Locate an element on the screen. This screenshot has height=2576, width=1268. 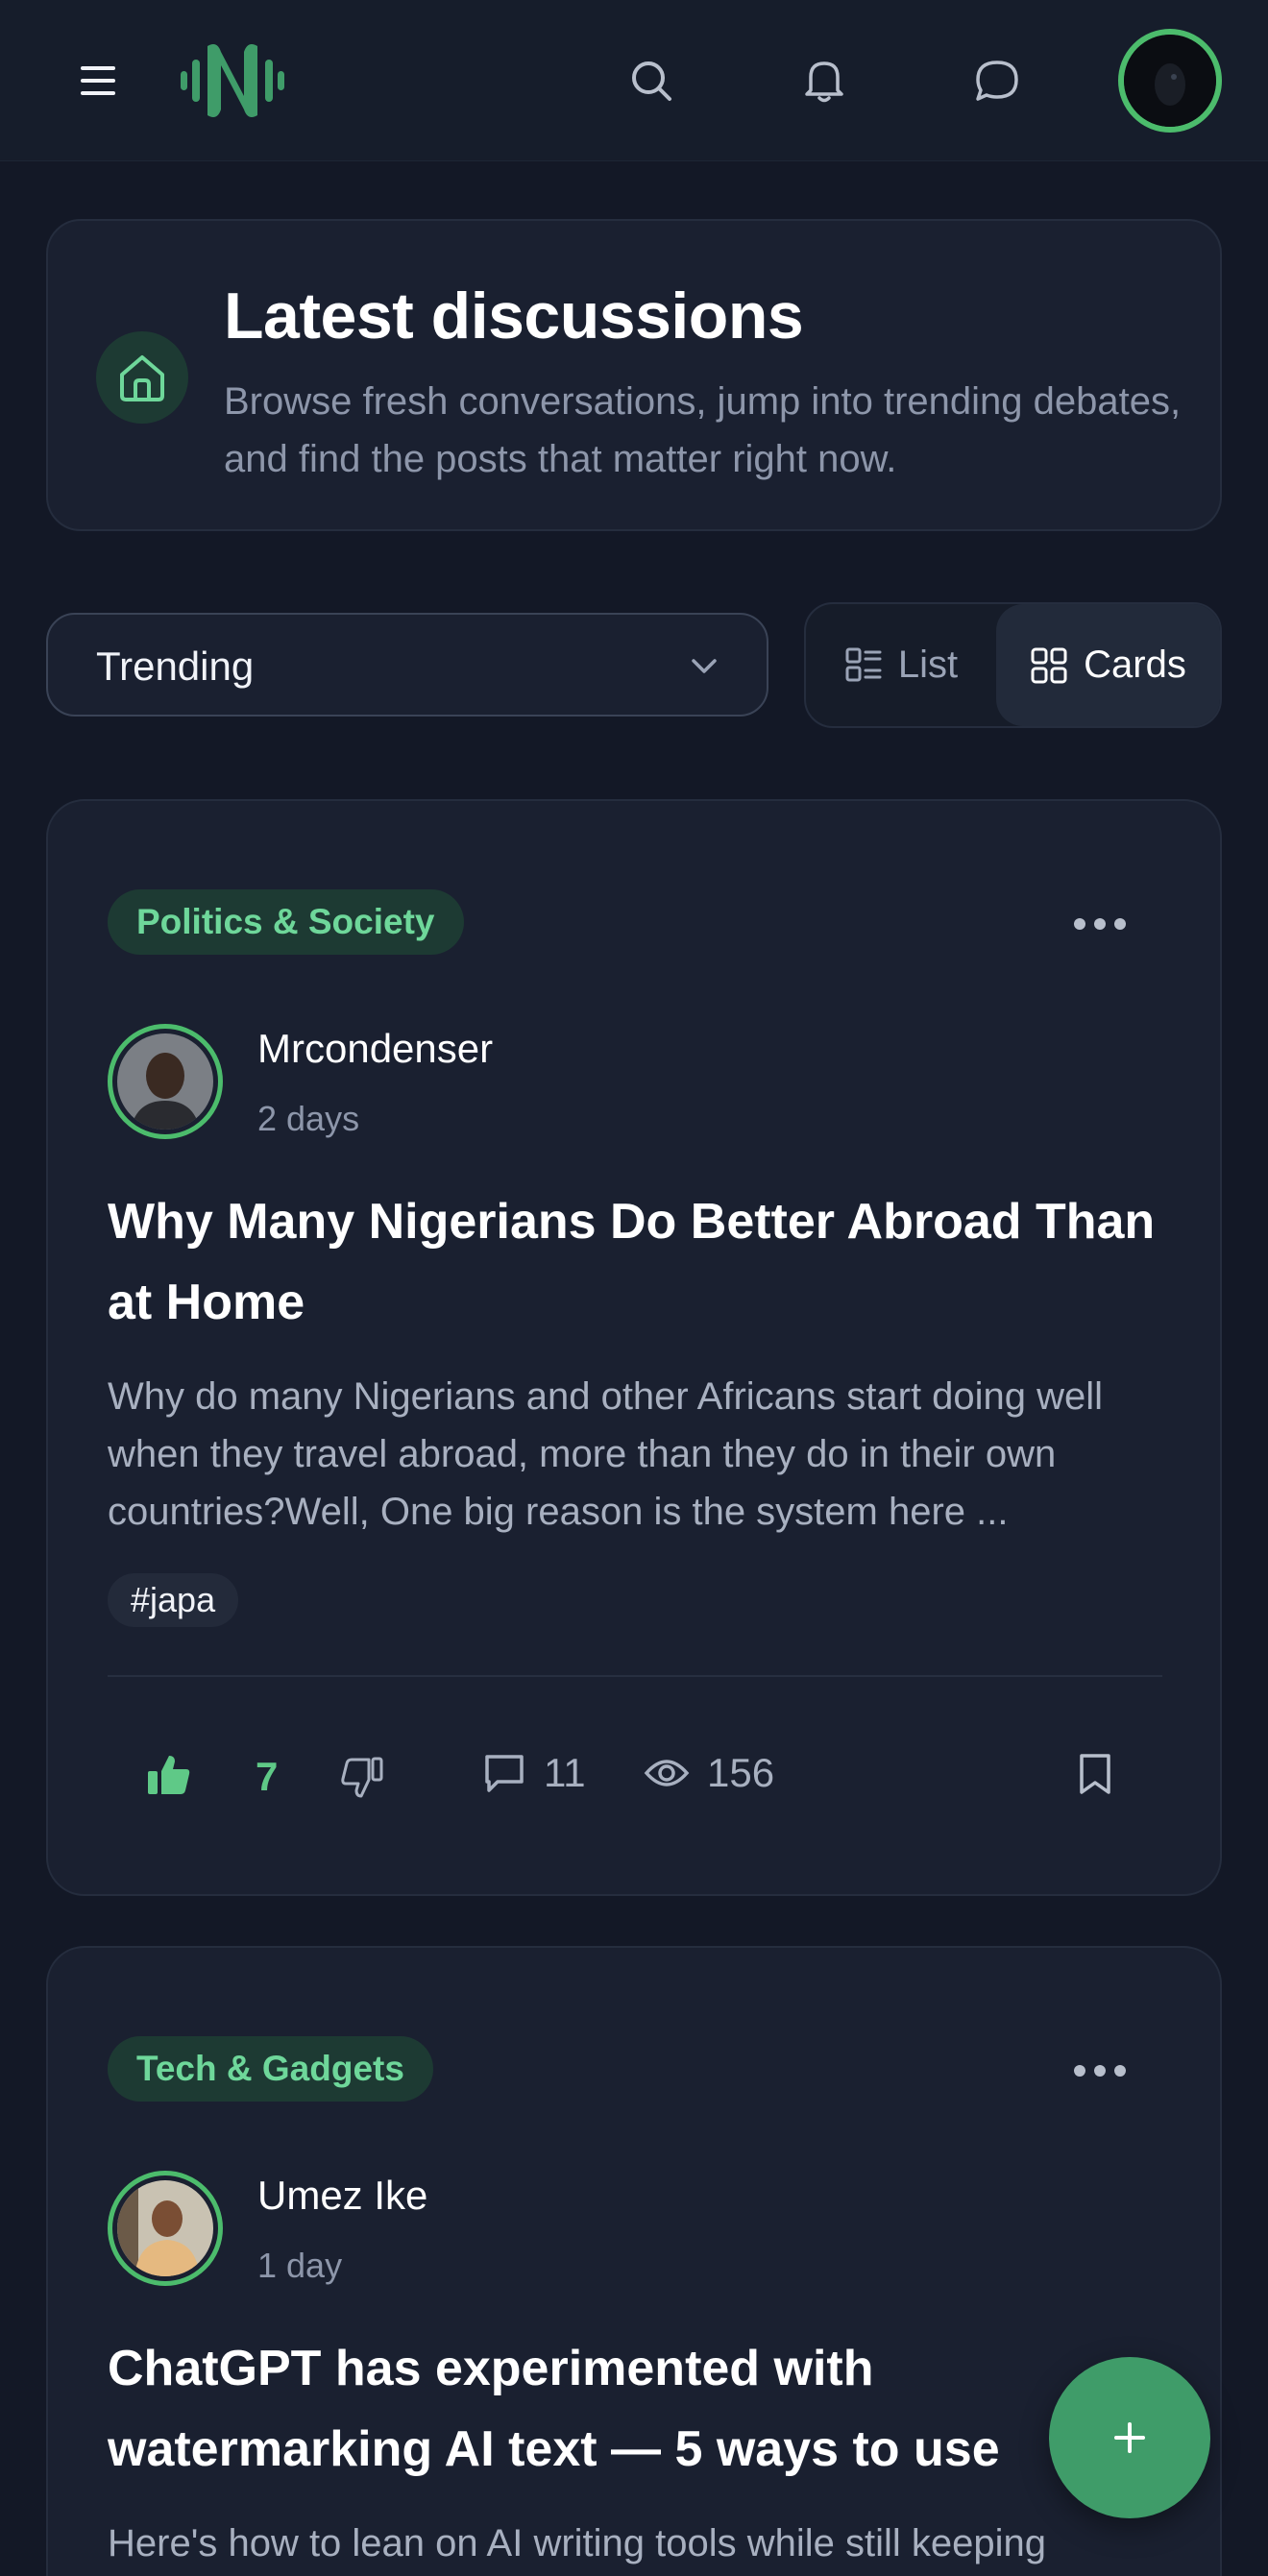
bookmark-icon is located at coordinates (1095, 1774).